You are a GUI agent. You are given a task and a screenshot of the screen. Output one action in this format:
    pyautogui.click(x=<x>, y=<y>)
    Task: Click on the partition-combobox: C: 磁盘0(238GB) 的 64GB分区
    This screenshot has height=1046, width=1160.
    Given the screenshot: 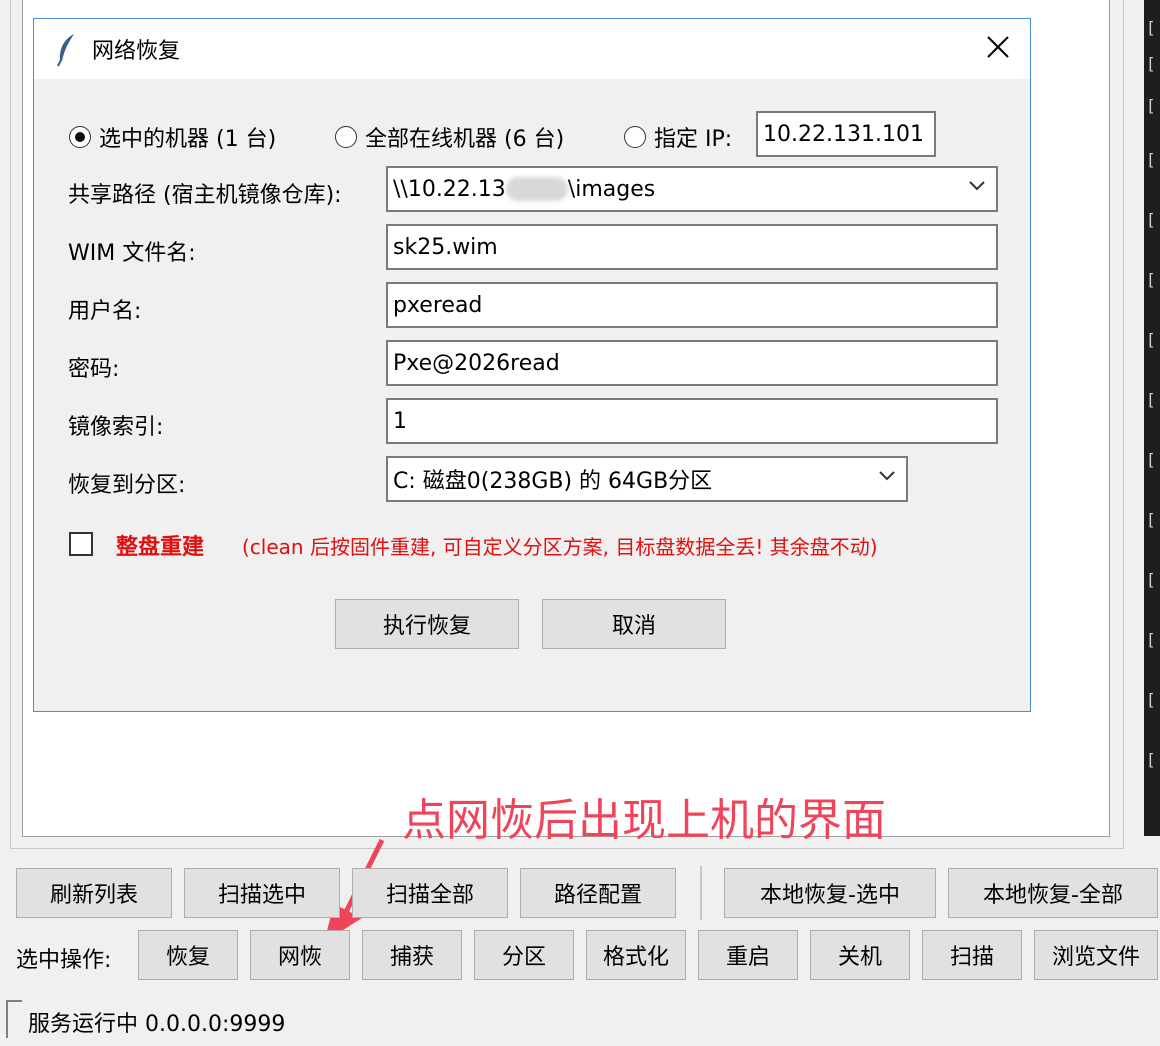 What is the action you would take?
    pyautogui.click(x=647, y=479)
    